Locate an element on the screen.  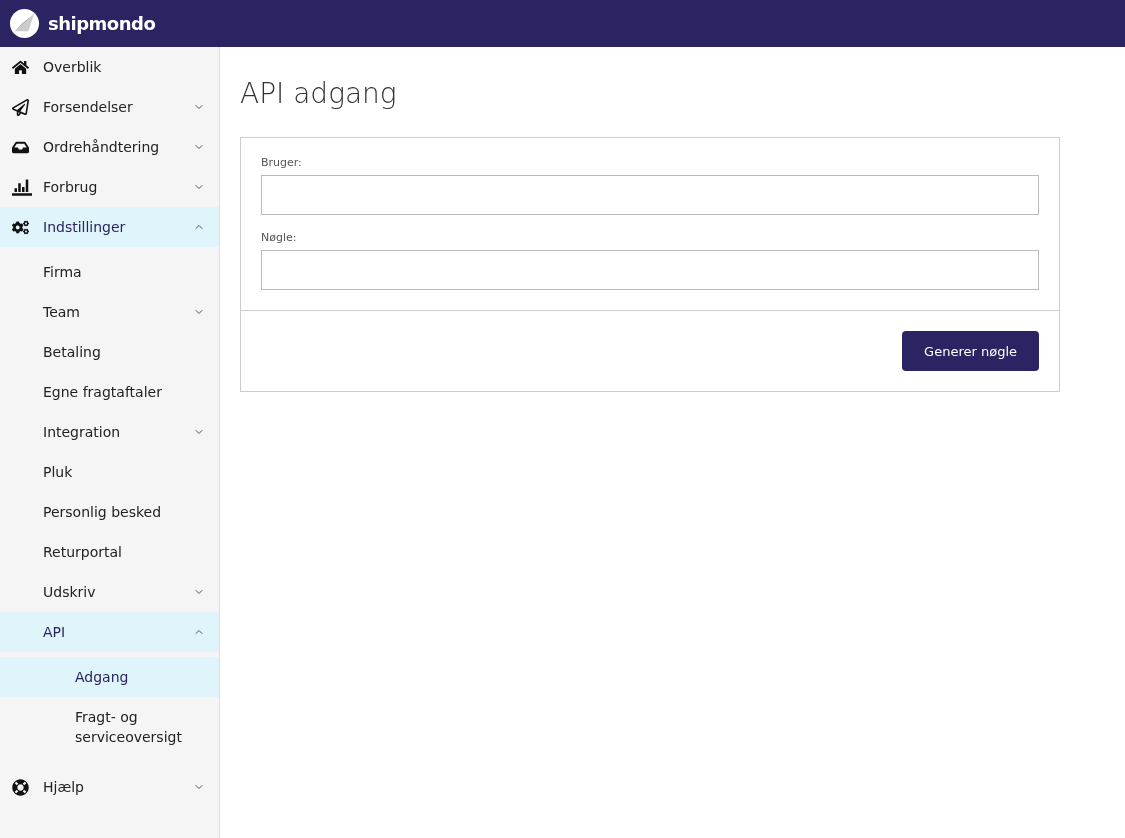
sidebar-item: Hjælp is located at coordinates (109, 787).